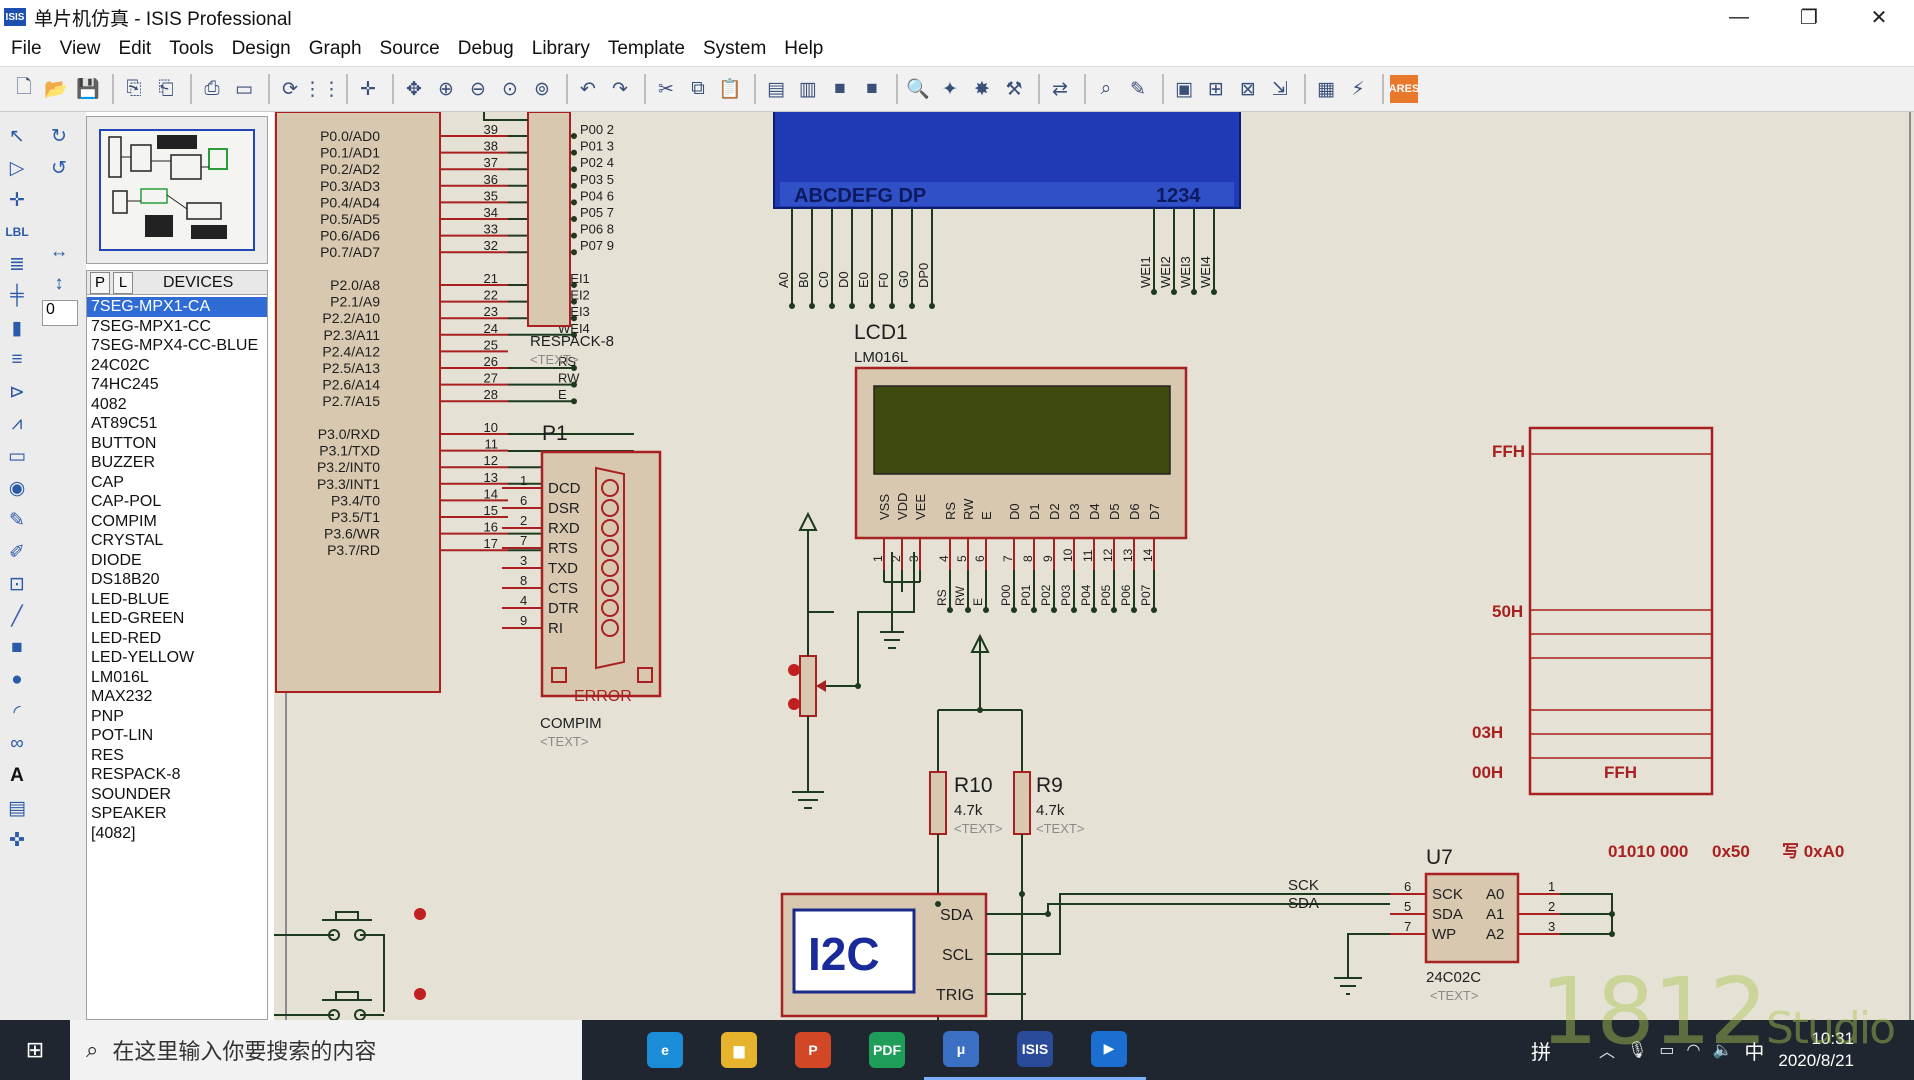 This screenshot has width=1914, height=1080. What do you see at coordinates (17, 520) in the screenshot?
I see `voltage-probe-icon: ✎` at bounding box center [17, 520].